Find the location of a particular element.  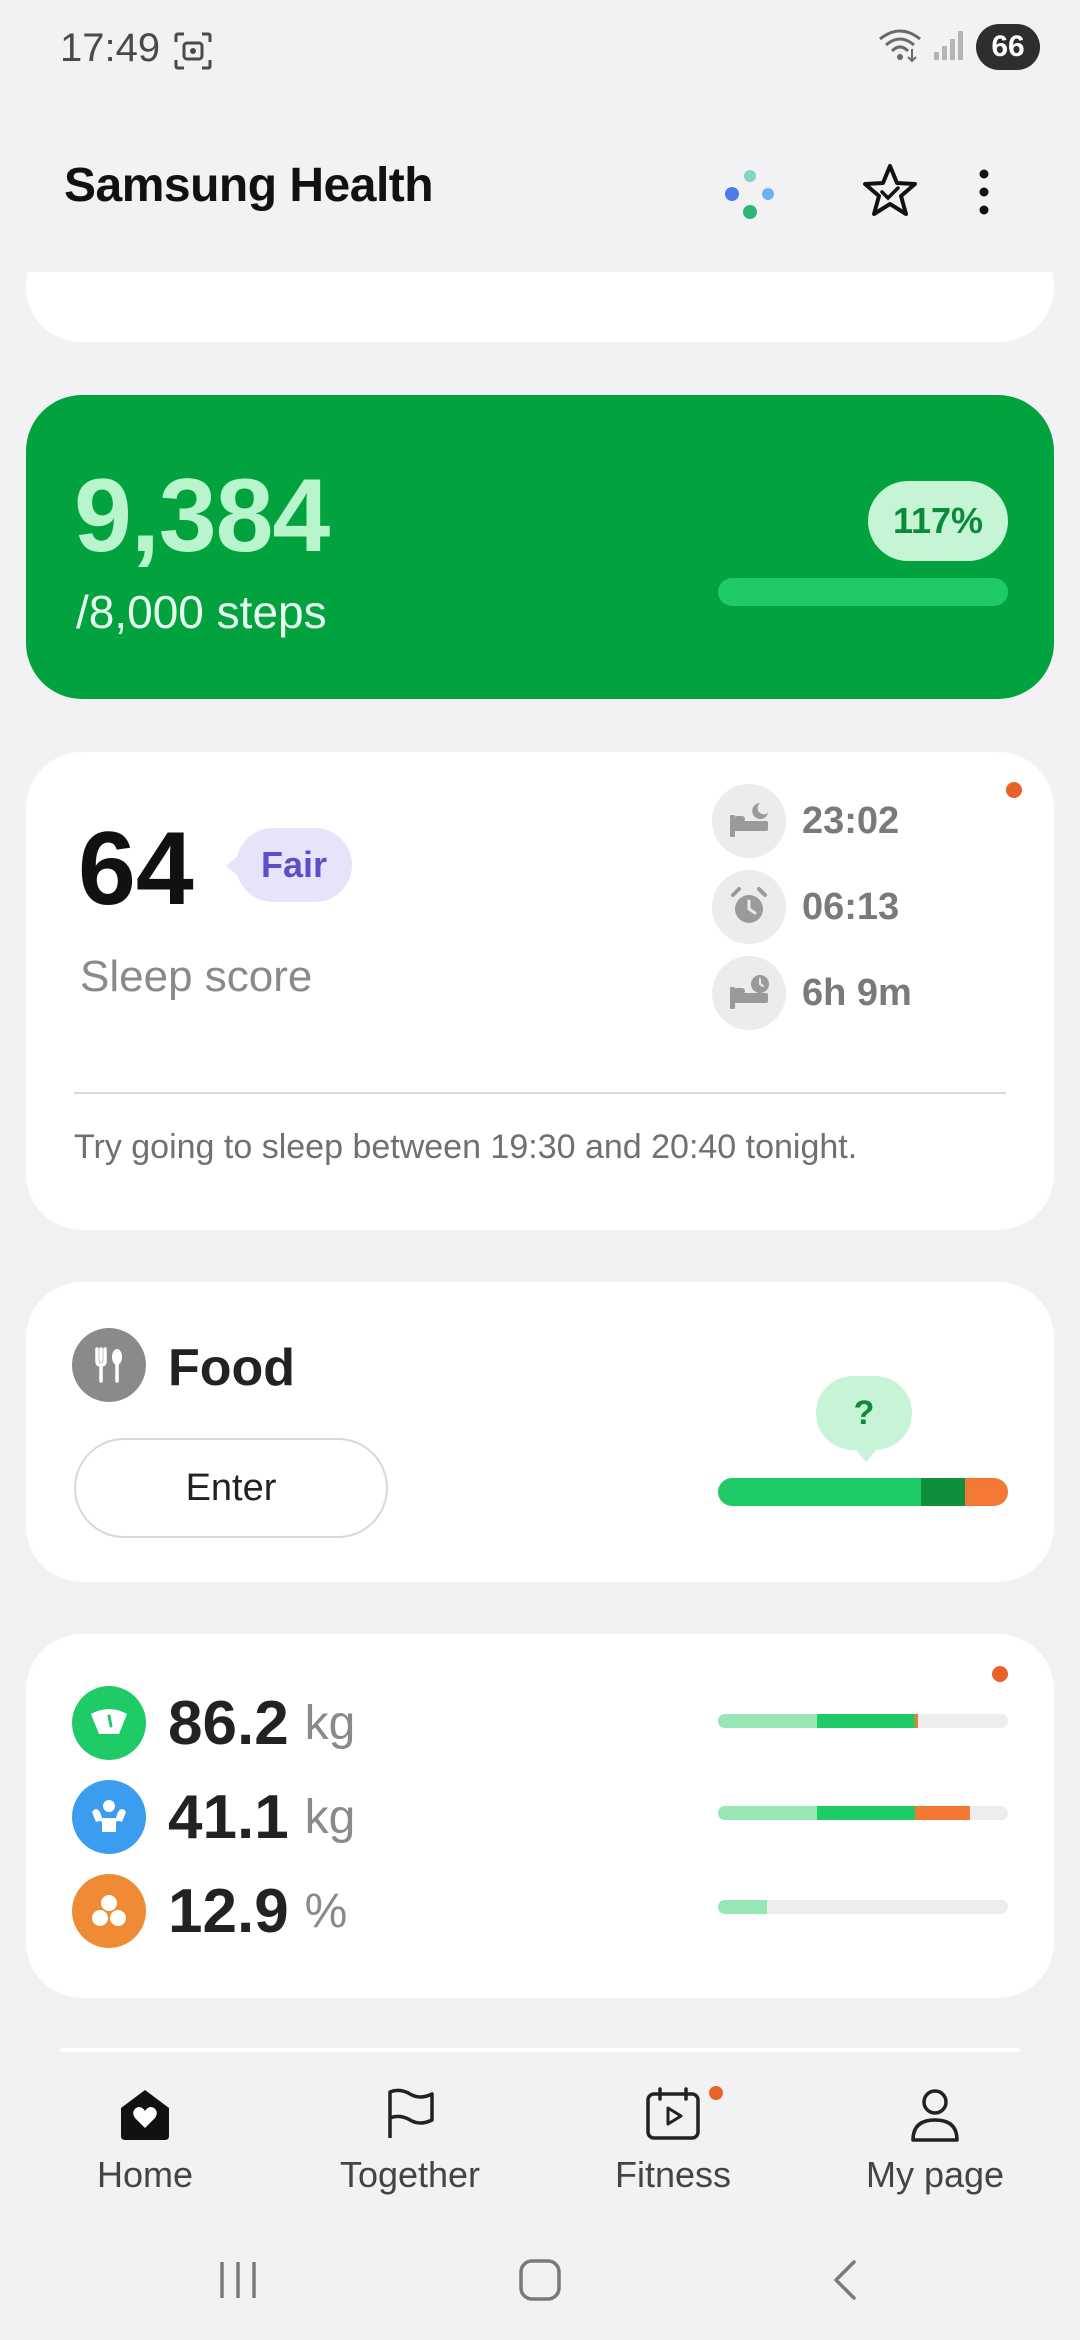

muscle-row: 41.1 kg is located at coordinates (213, 1817).